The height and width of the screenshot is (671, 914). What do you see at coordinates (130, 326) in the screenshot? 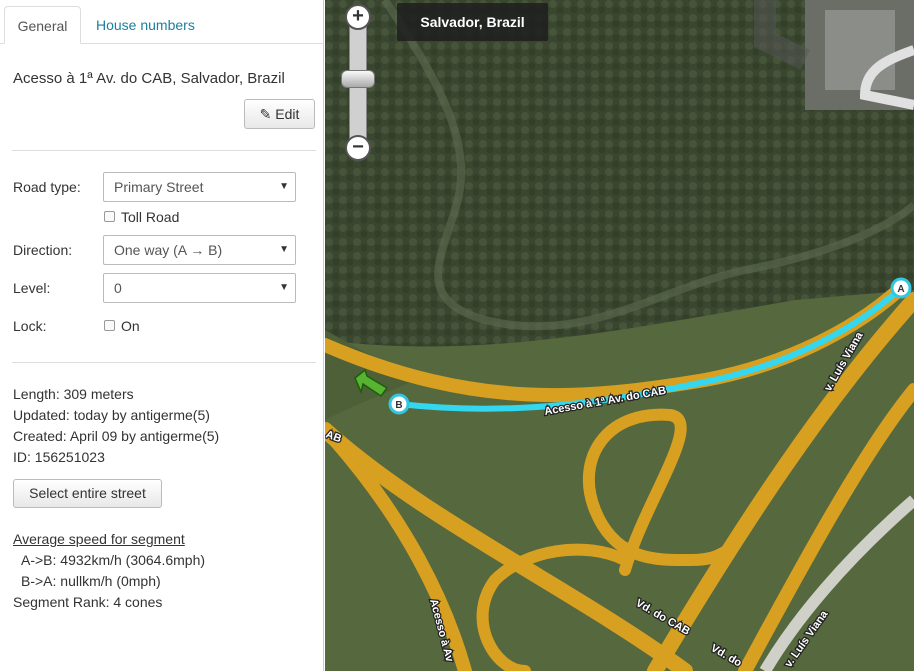
I see `lock-on-label: On` at bounding box center [130, 326].